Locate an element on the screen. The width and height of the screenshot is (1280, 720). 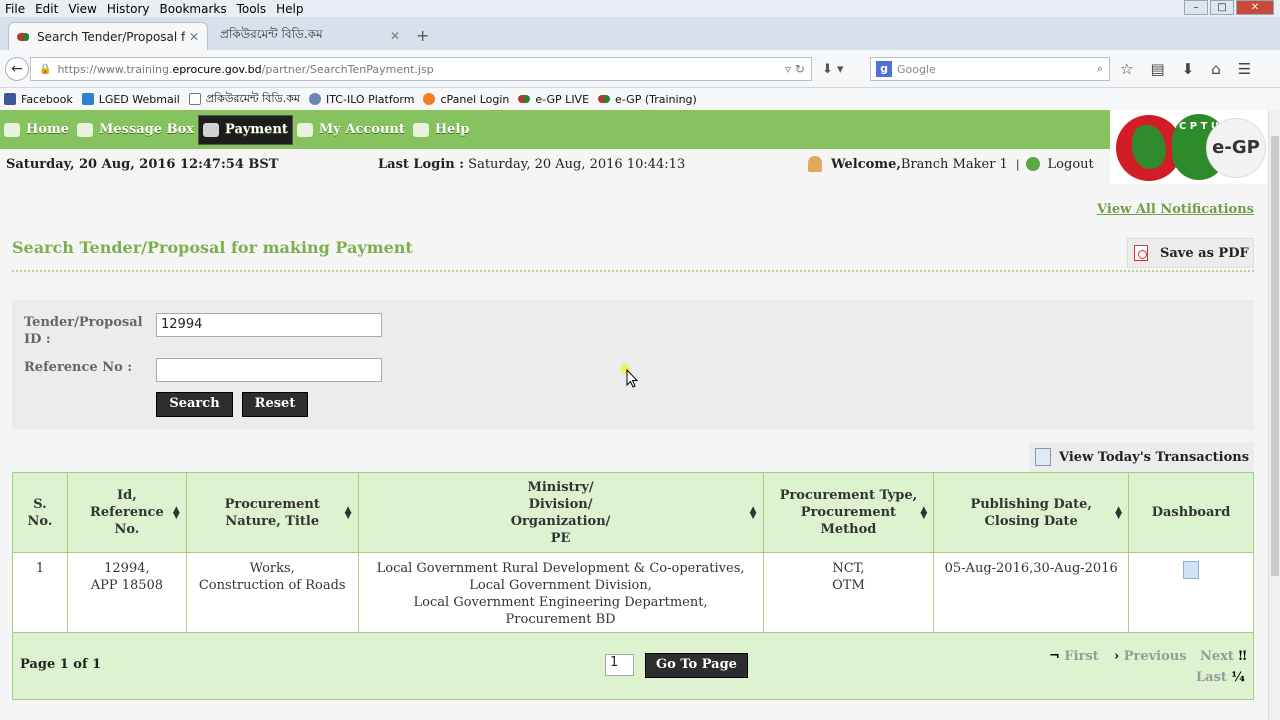
cell-id-ref: 12994, APP 18508 is located at coordinates (126, 592).